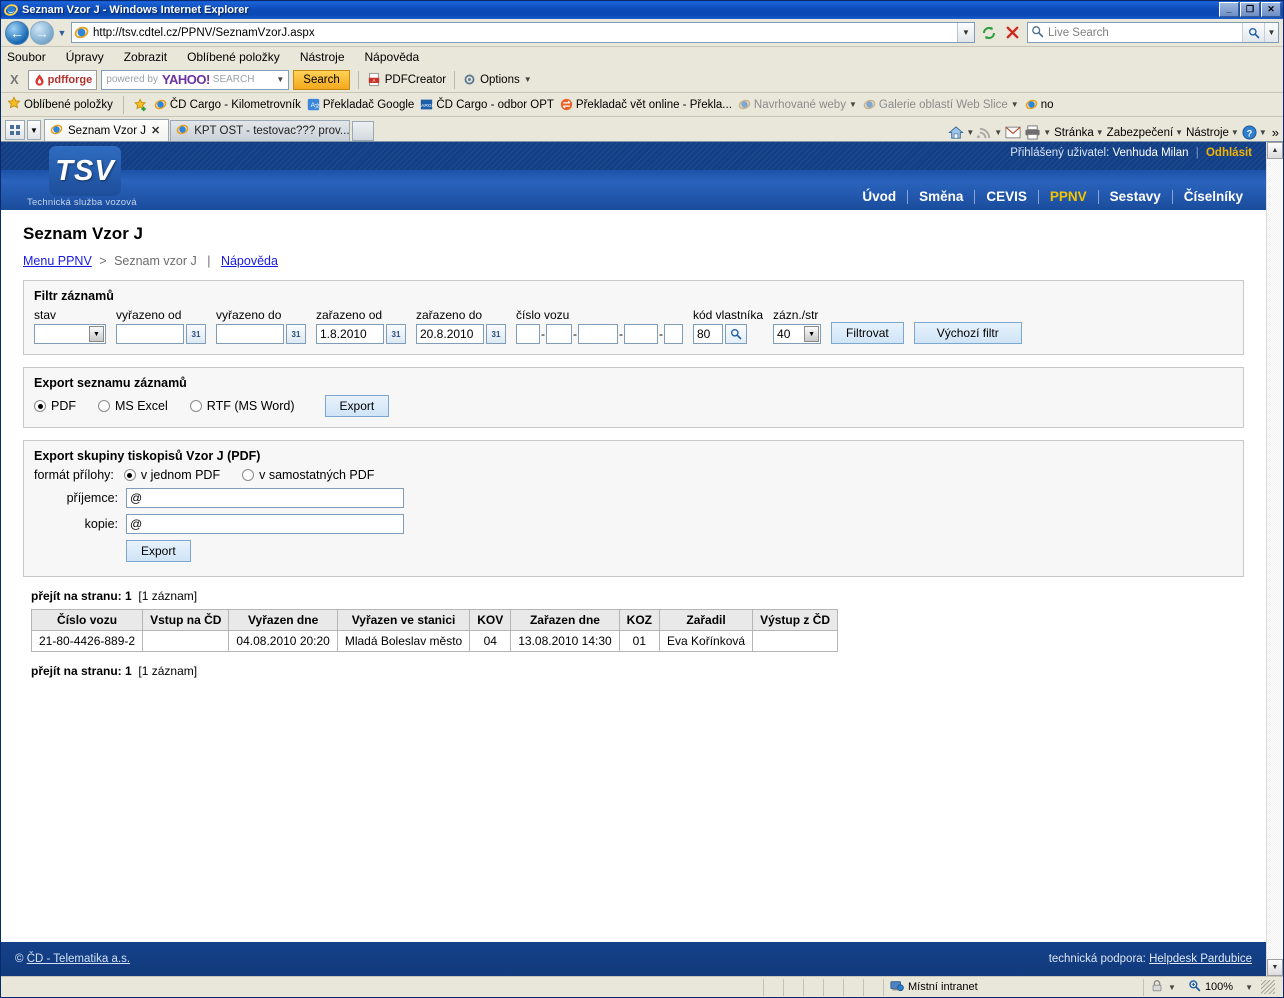 The image size is (1284, 998). Describe the element at coordinates (487, 104) in the screenshot. I see `favorite-cd-cargo-odbor-opt: CARGO ČD Cargo - odbor OPT` at that location.